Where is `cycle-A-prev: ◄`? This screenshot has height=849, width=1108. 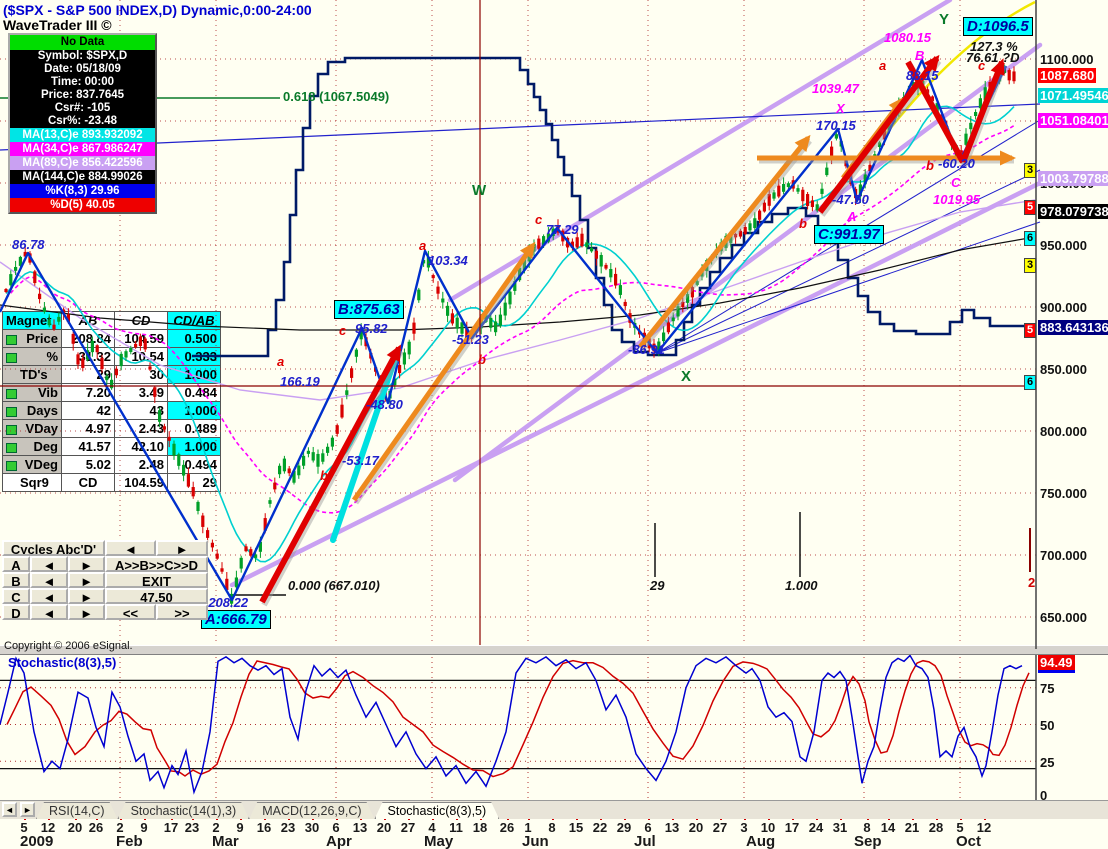 cycle-A-prev: ◄ is located at coordinates (49, 564).